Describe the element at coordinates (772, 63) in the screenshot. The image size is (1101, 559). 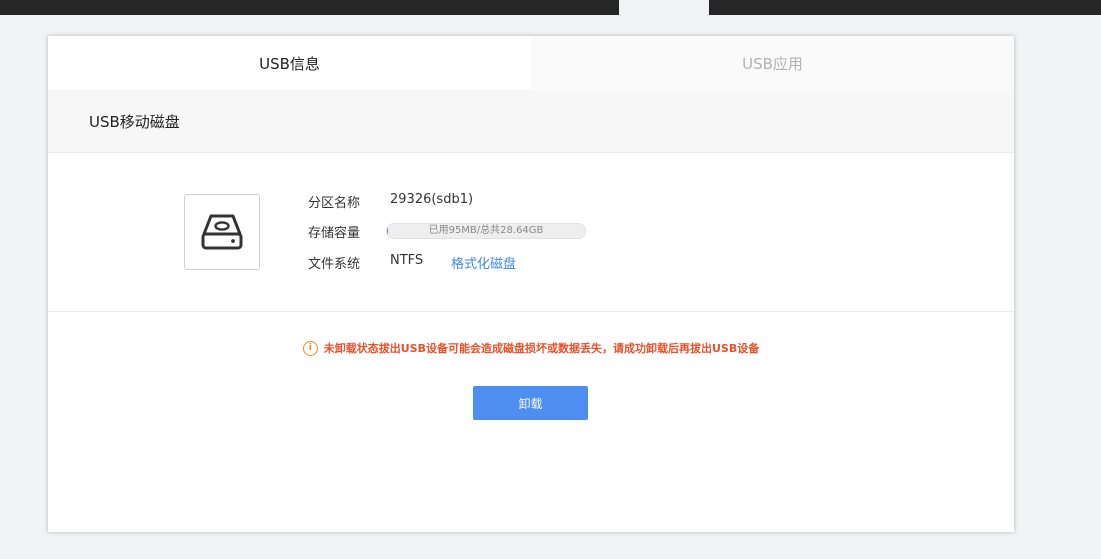
I see `tab-usb-apps: USB应用` at that location.